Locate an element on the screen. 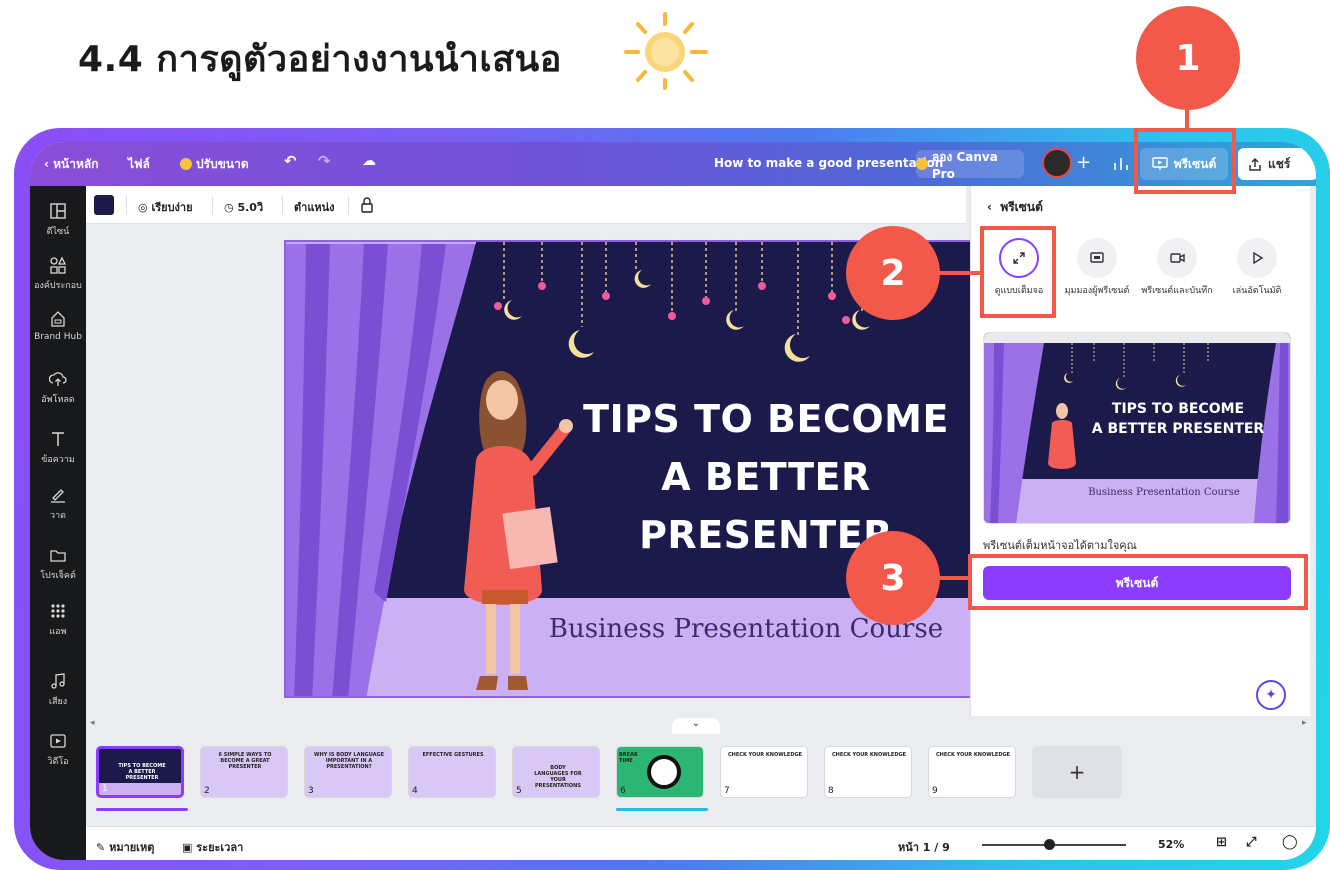 Image resolution: width=1330 pixels, height=870 pixels. sidebar-item-audio: เสียง is located at coordinates (58, 690).